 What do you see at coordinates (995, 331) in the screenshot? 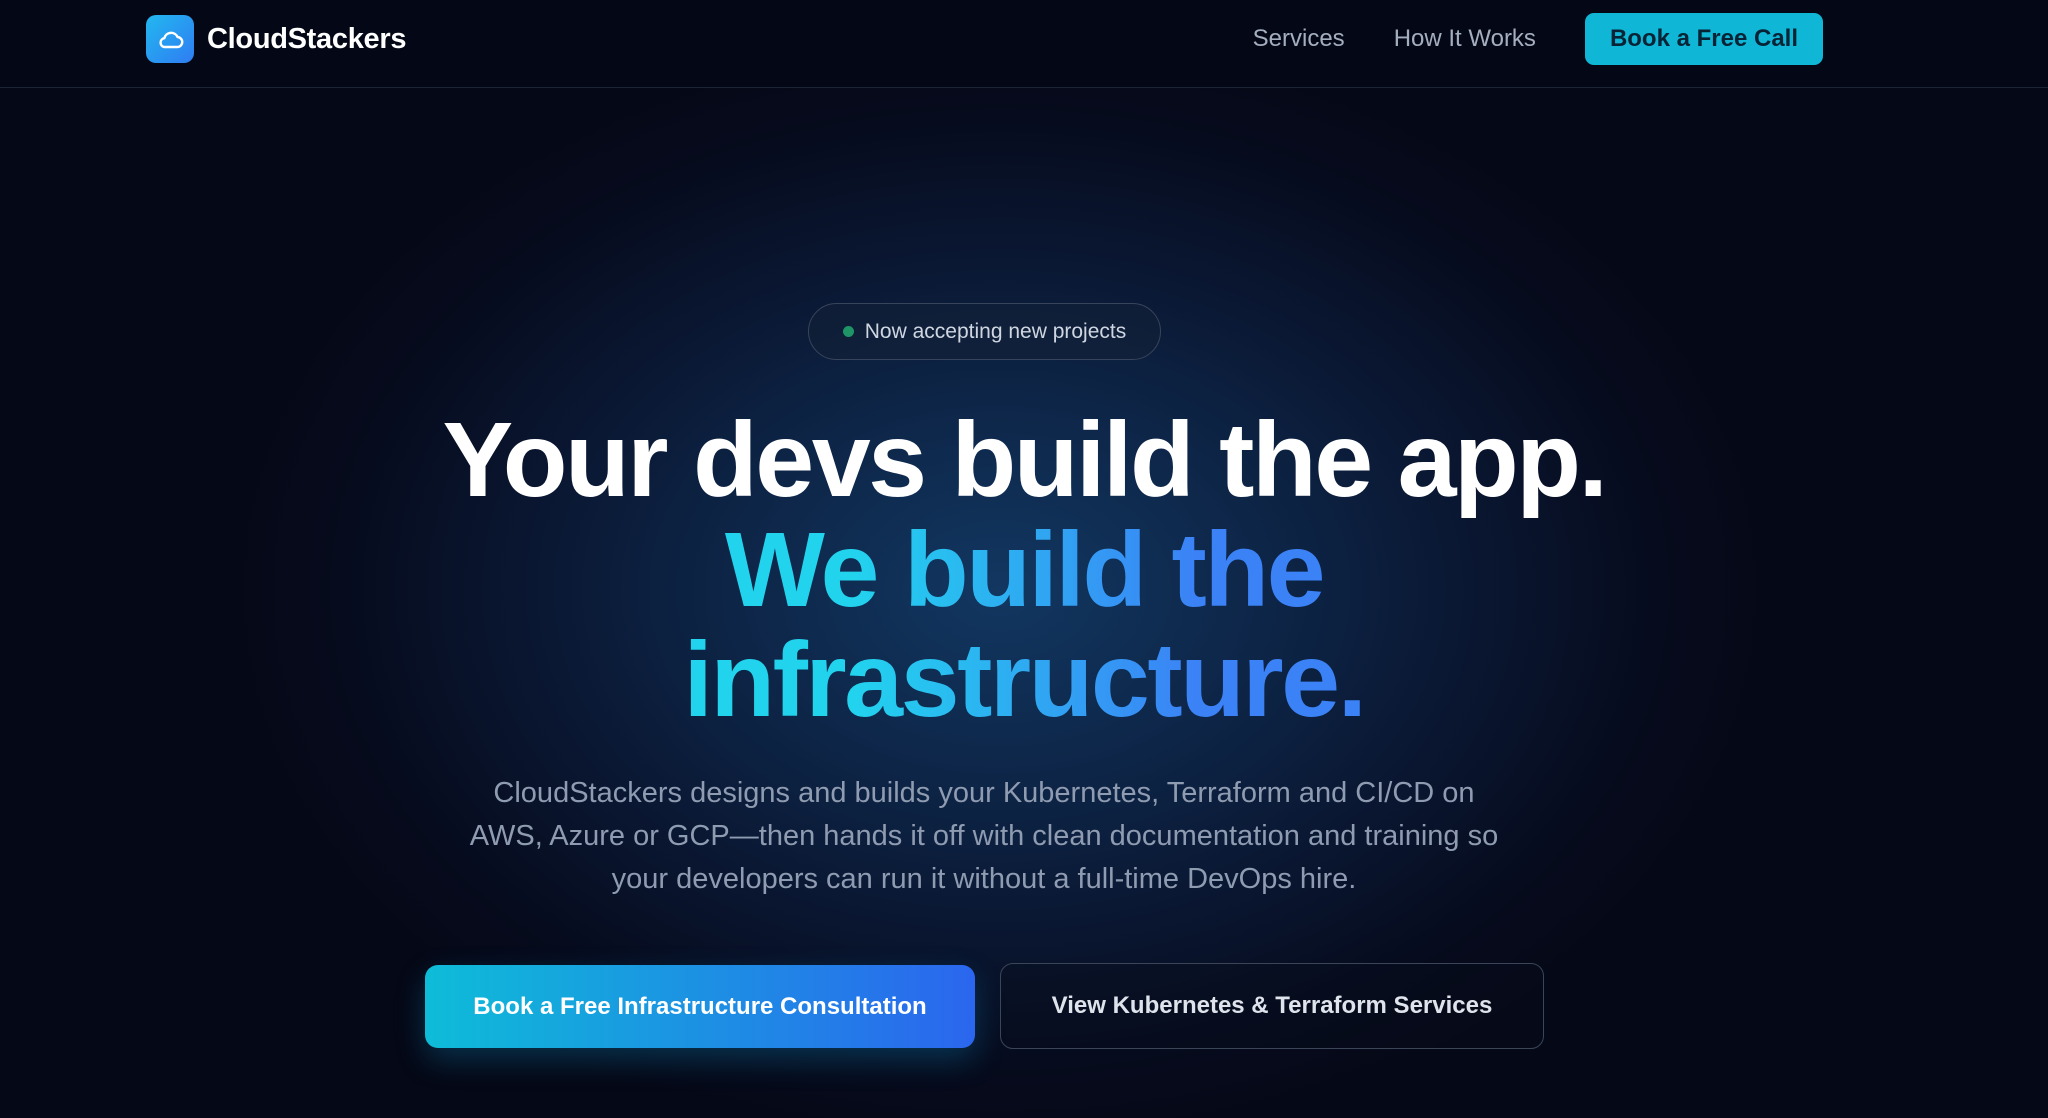
I see `status-badge-text: Now accepting new projects` at bounding box center [995, 331].